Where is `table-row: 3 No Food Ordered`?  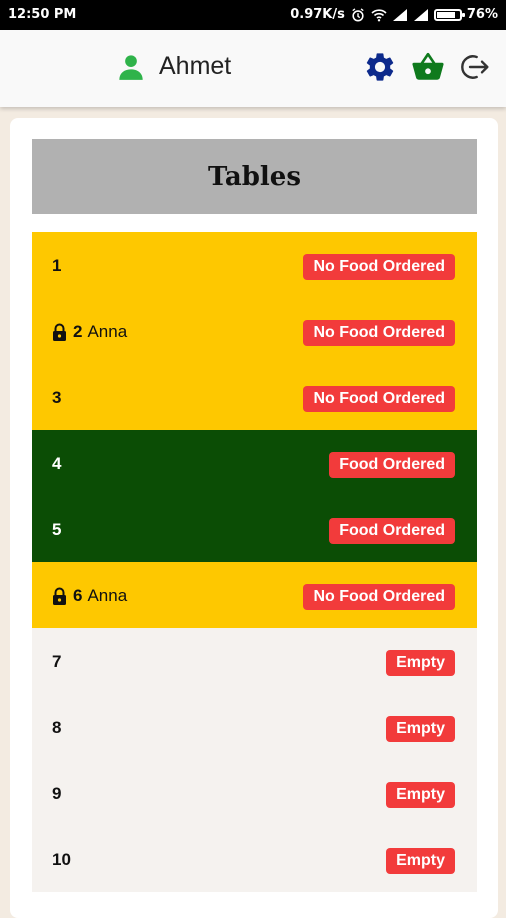
table-row: 3 No Food Ordered is located at coordinates (254, 397).